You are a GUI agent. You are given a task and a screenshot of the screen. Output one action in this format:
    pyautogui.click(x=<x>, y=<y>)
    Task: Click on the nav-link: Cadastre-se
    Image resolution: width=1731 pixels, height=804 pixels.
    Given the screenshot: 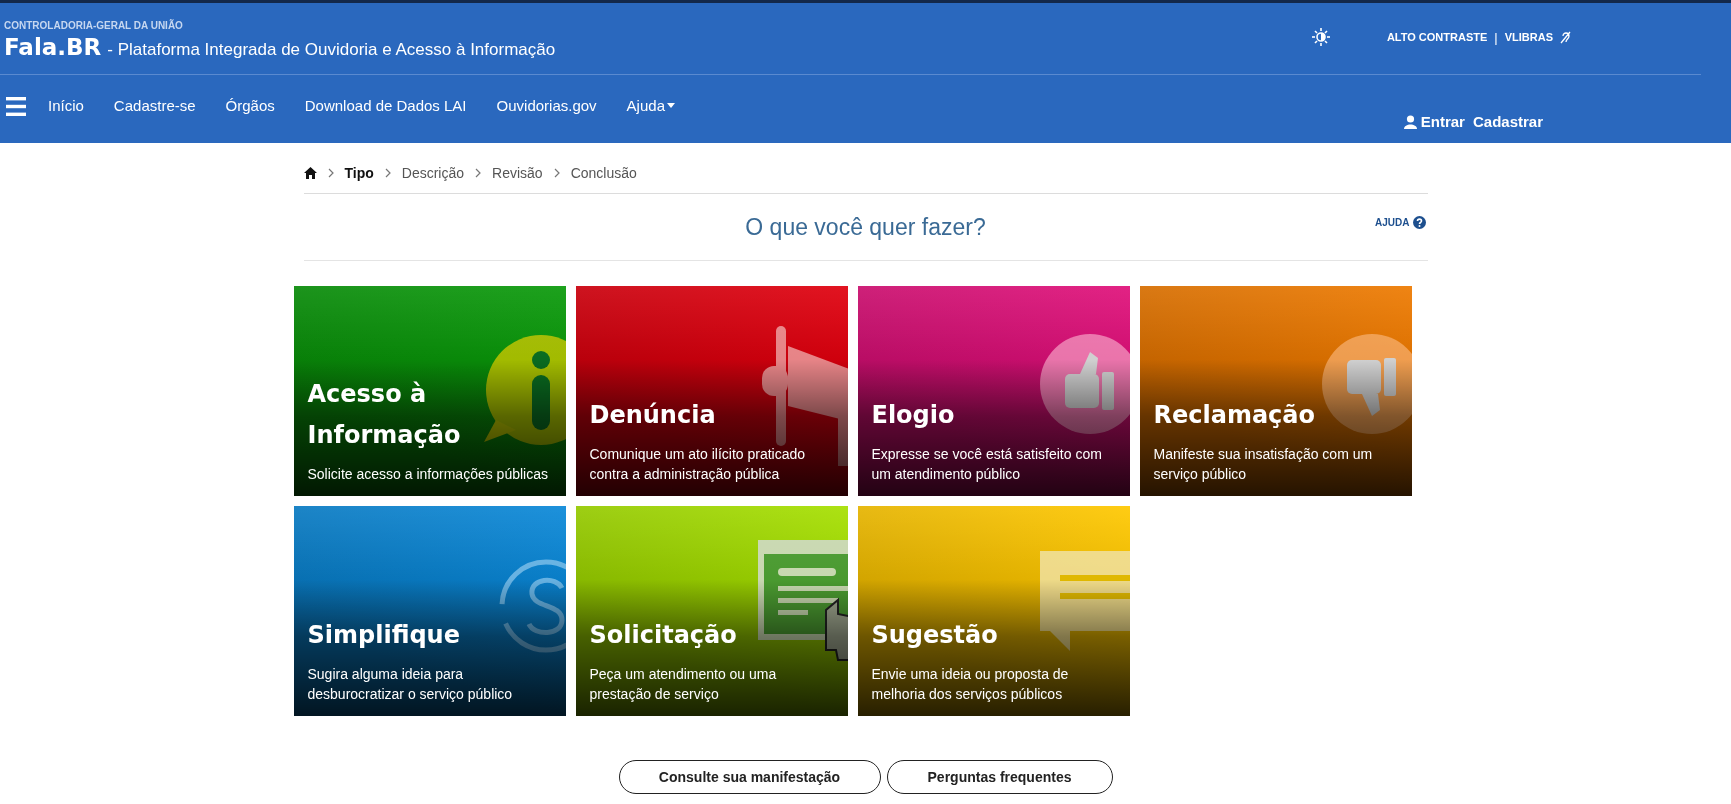 What is the action you would take?
    pyautogui.click(x=154, y=105)
    